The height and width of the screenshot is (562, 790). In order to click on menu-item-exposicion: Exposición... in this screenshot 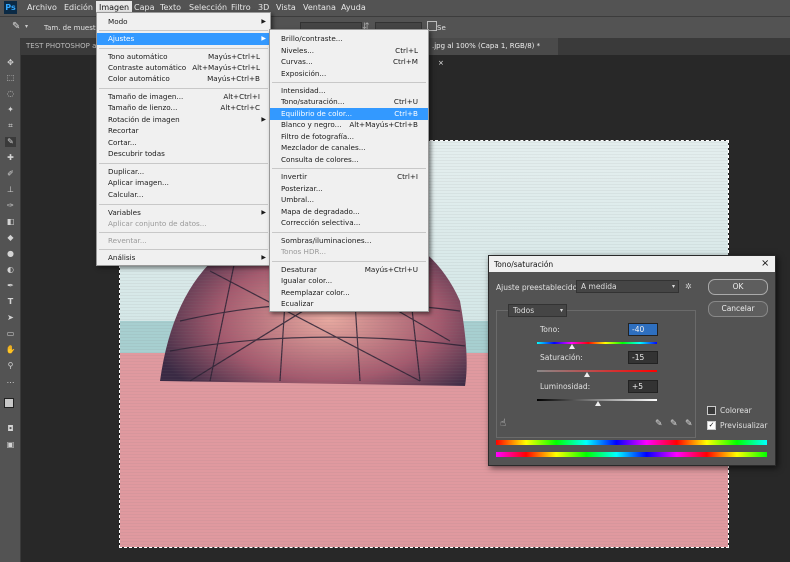, I will do `click(349, 74)`.